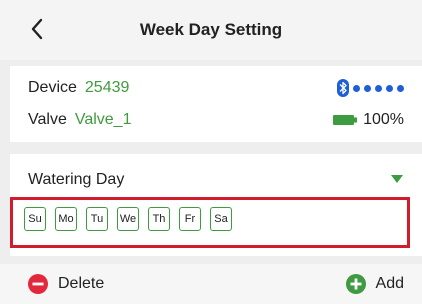 This screenshot has height=304, width=422. What do you see at coordinates (397, 180) in the screenshot?
I see `dropdown-caret-icon` at bounding box center [397, 180].